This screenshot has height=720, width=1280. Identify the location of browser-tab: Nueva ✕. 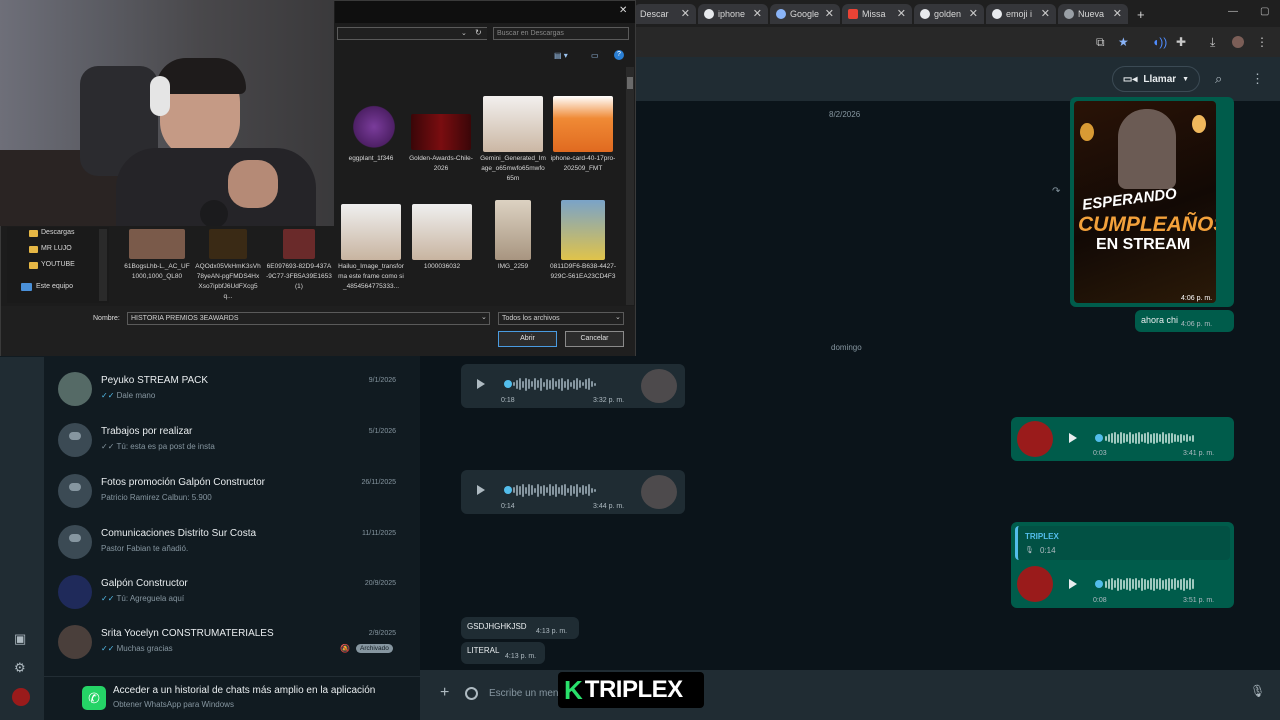
(1093, 14).